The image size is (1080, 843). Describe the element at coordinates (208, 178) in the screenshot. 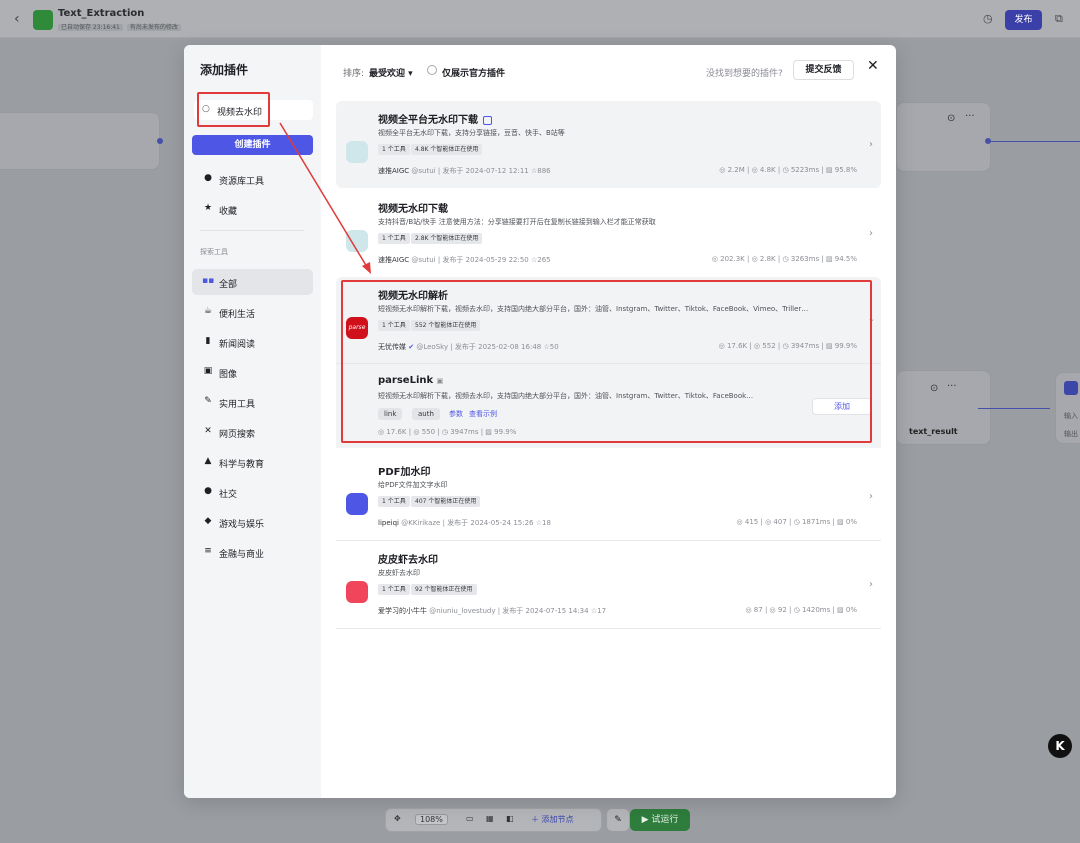

I see `person-icon: ●` at that location.